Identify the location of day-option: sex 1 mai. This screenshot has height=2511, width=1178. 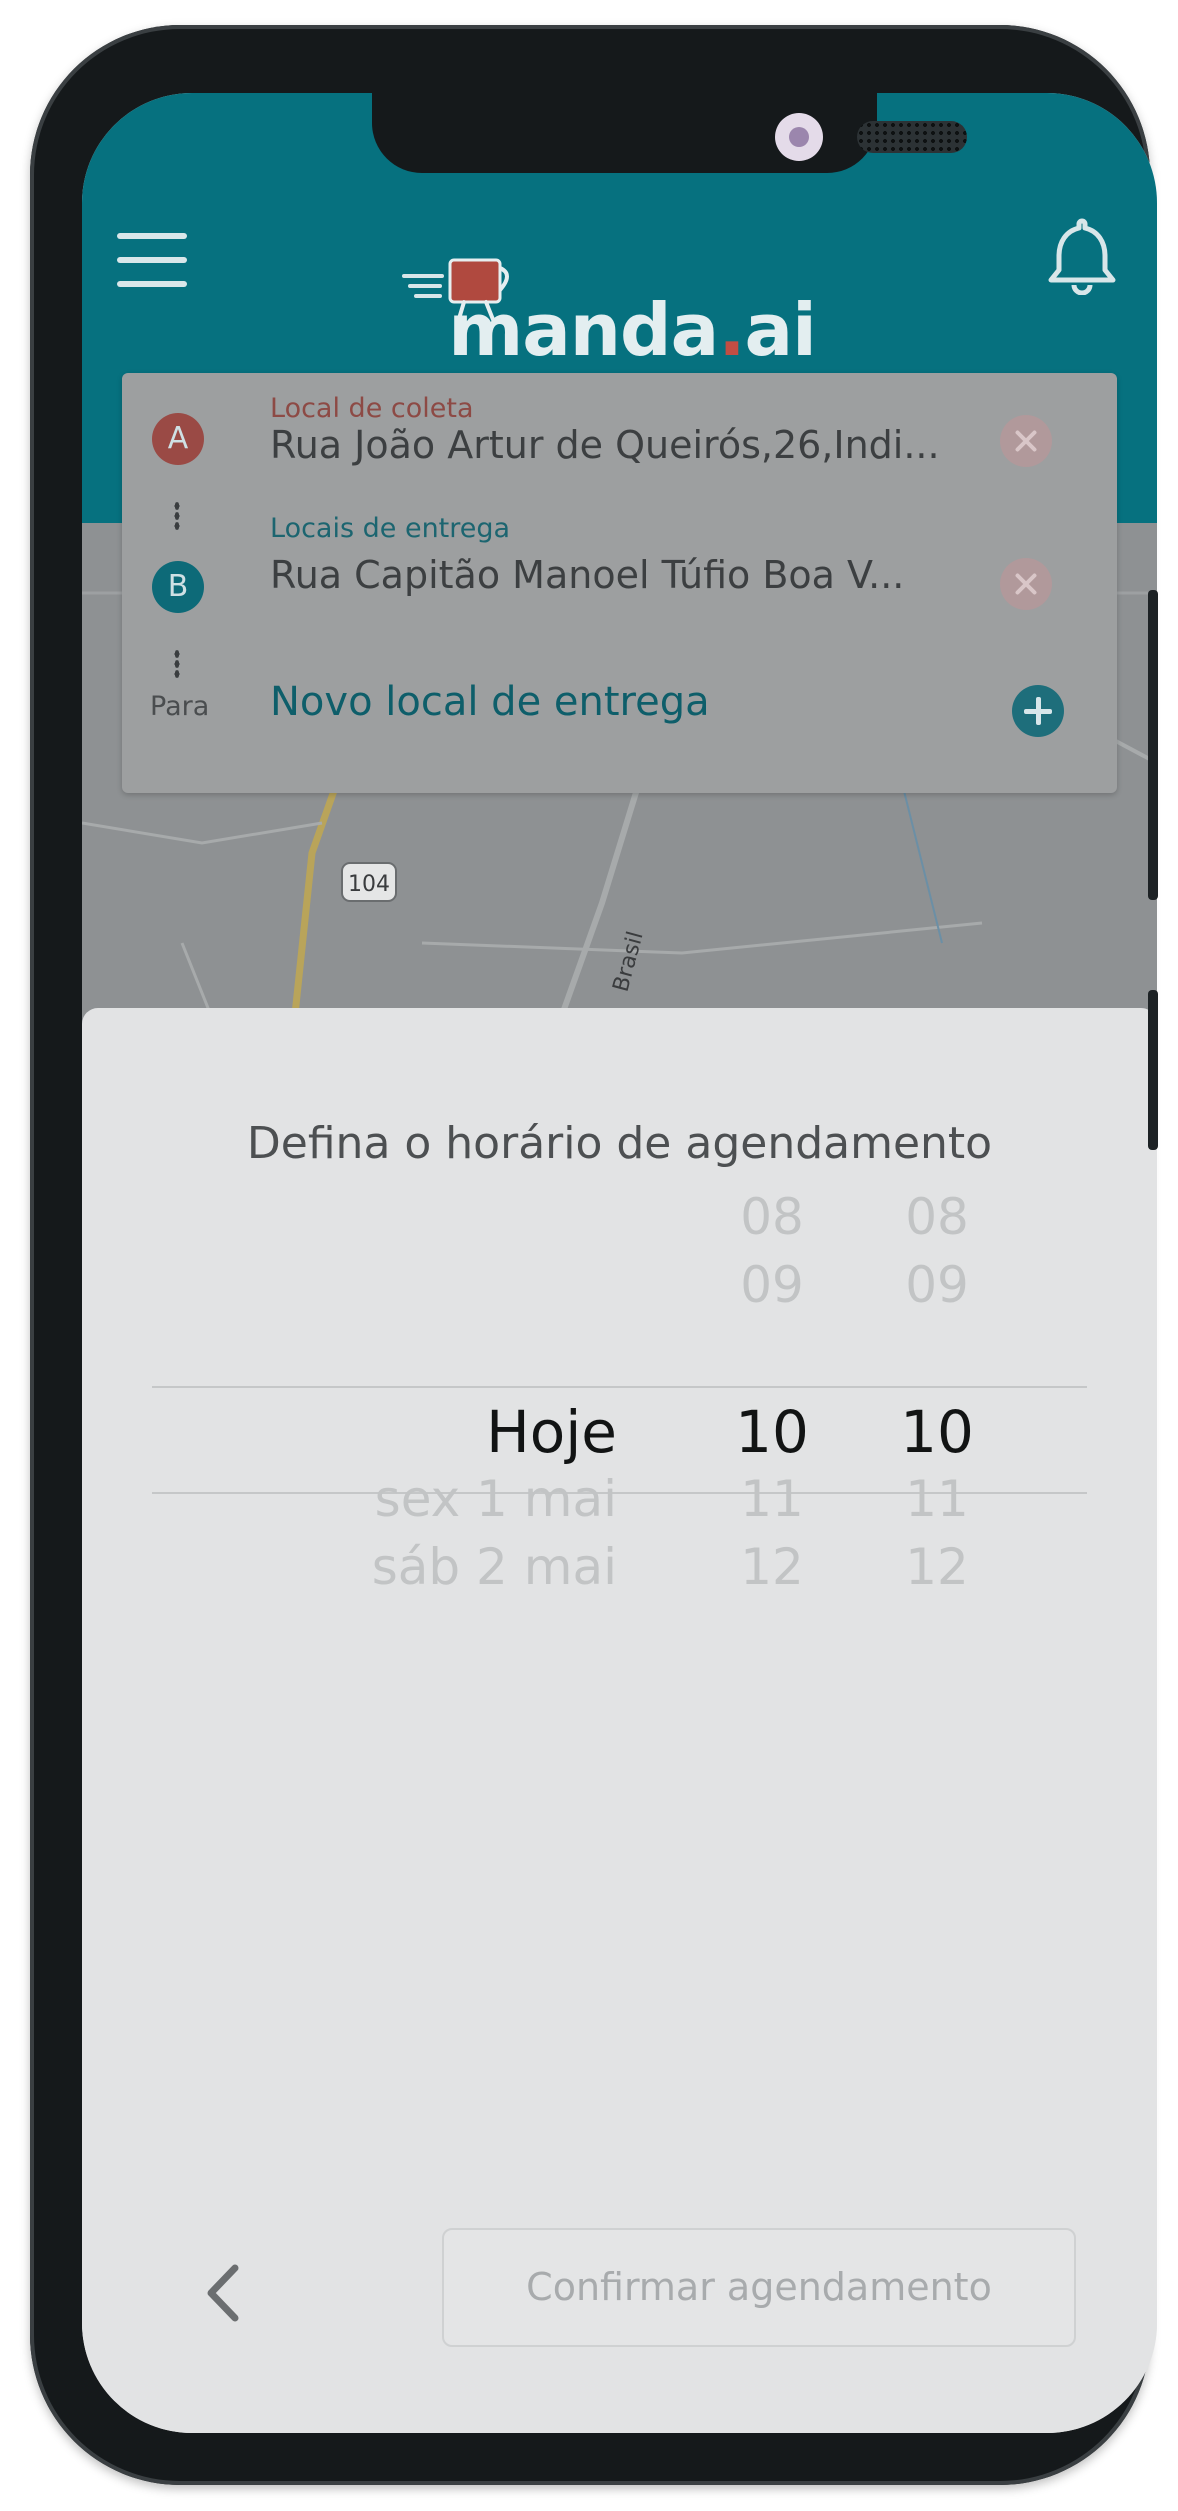
(496, 1499).